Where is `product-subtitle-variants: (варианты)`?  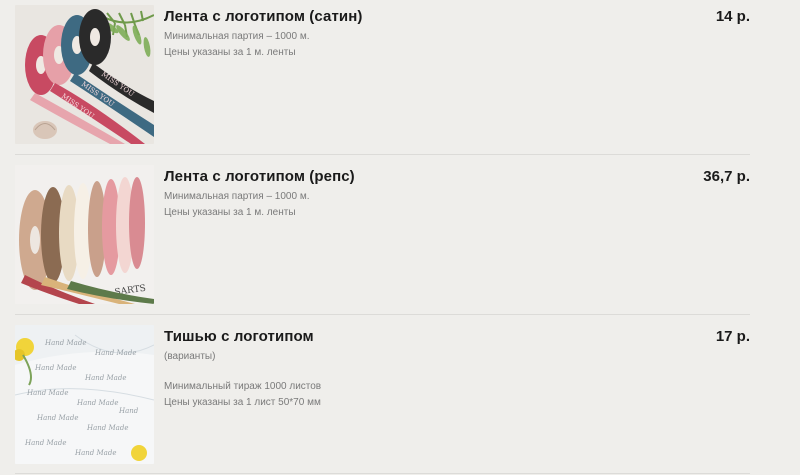 product-subtitle-variants: (варианты) is located at coordinates (189, 356).